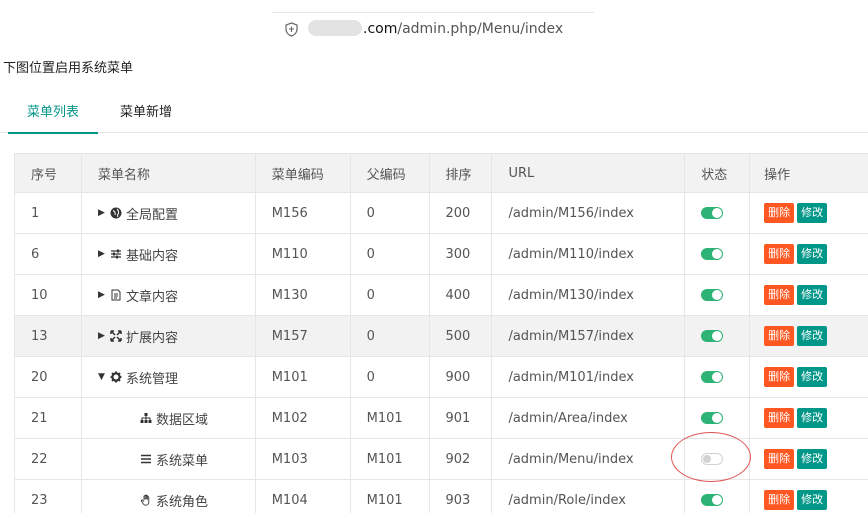 The height and width of the screenshot is (513, 868). What do you see at coordinates (461, 377) in the screenshot?
I see `cell-sort: 900` at bounding box center [461, 377].